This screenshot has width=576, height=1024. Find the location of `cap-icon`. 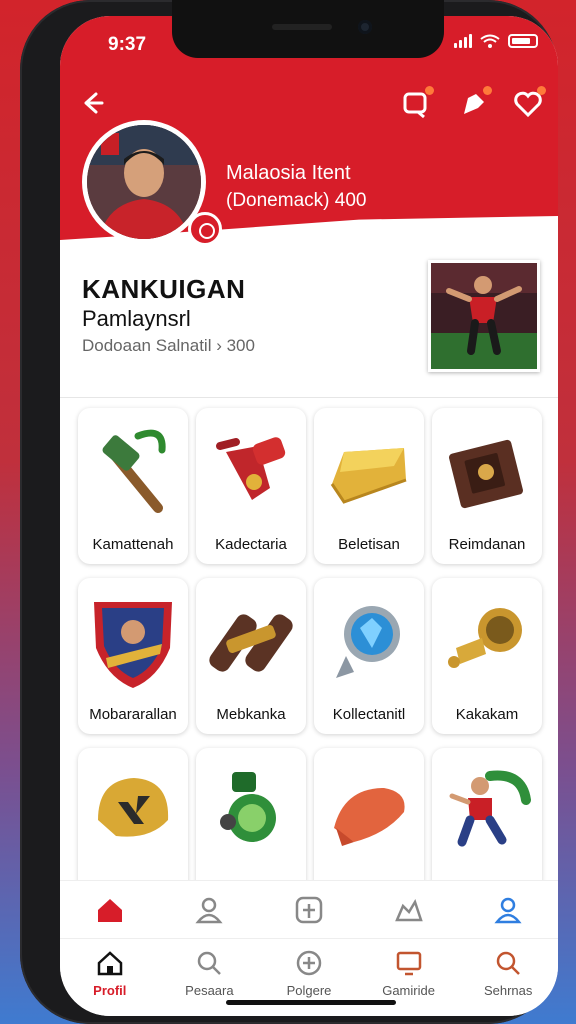

cap-icon is located at coordinates (369, 817).